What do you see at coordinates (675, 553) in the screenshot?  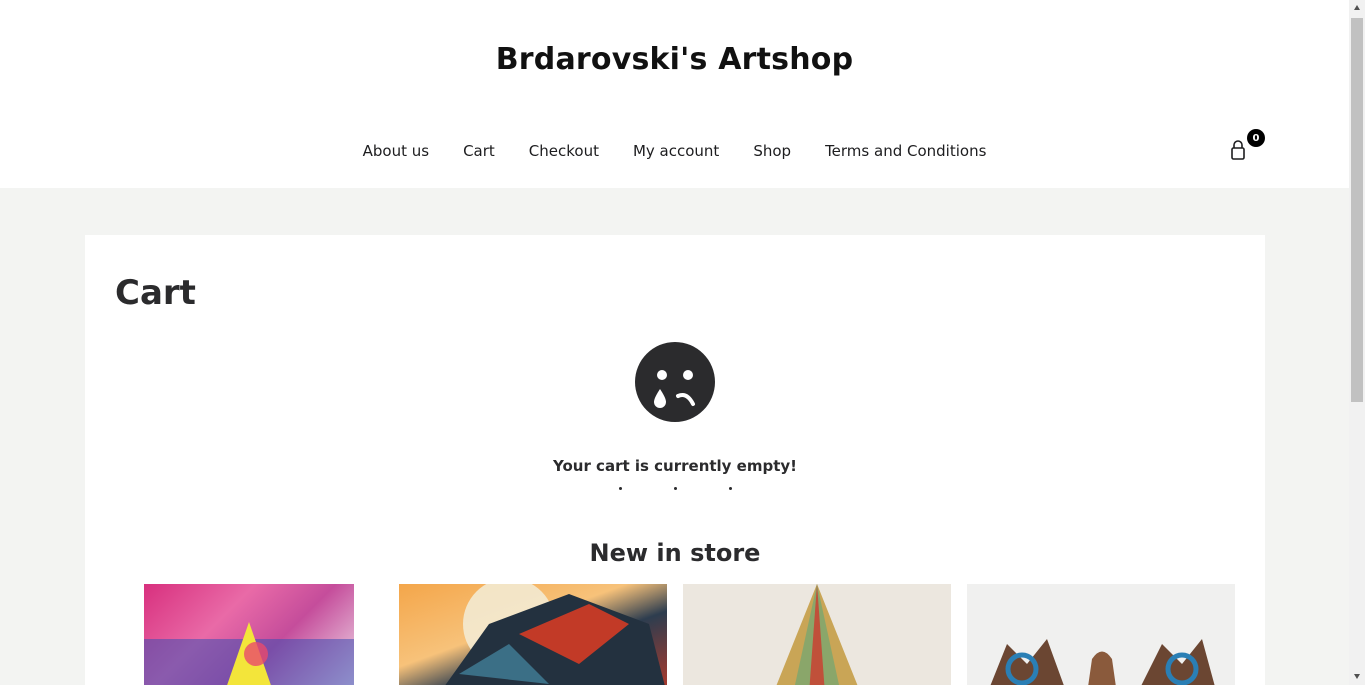 I see `new-in-store-title: New in store` at bounding box center [675, 553].